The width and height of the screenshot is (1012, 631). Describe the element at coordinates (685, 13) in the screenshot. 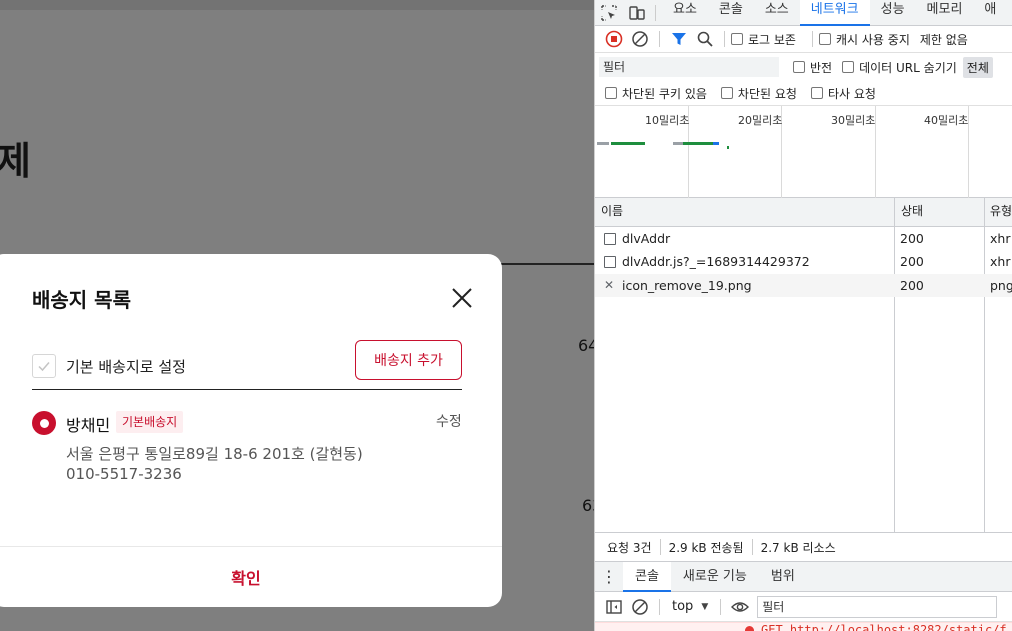

I see `tab-elements: 요소` at that location.